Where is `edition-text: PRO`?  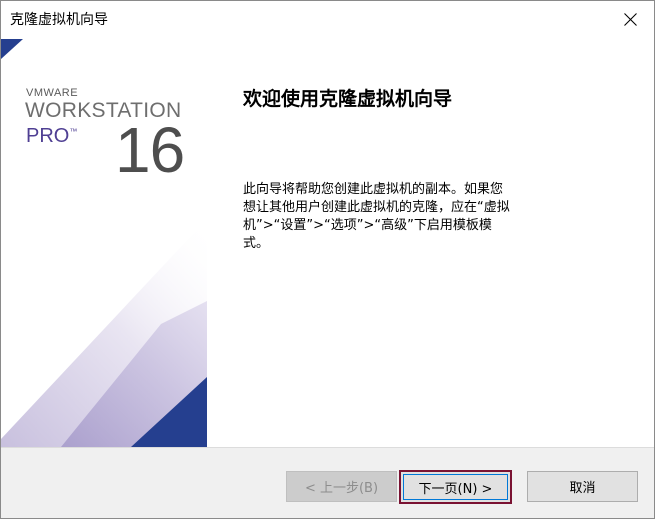
edition-text: PRO is located at coordinates (48, 136).